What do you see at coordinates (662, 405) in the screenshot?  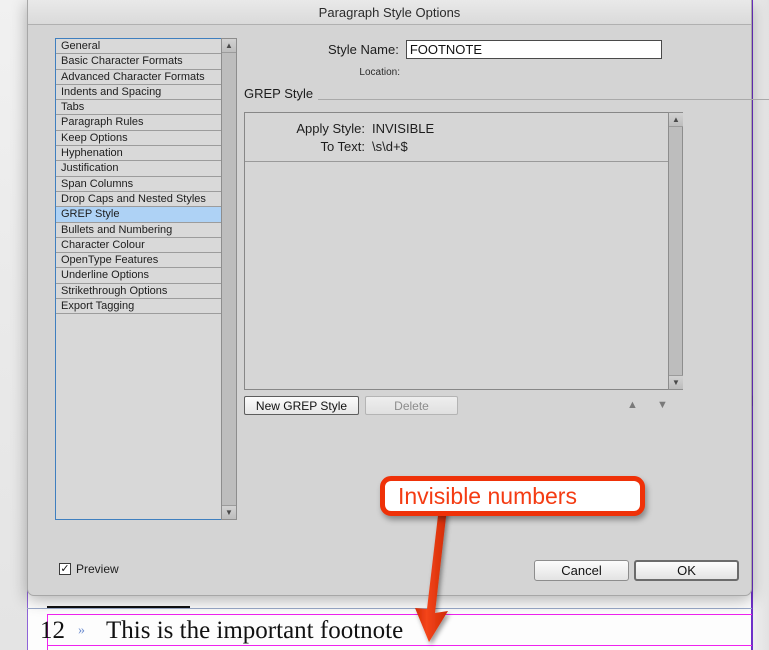 I see `move-down-icon: ▼` at bounding box center [662, 405].